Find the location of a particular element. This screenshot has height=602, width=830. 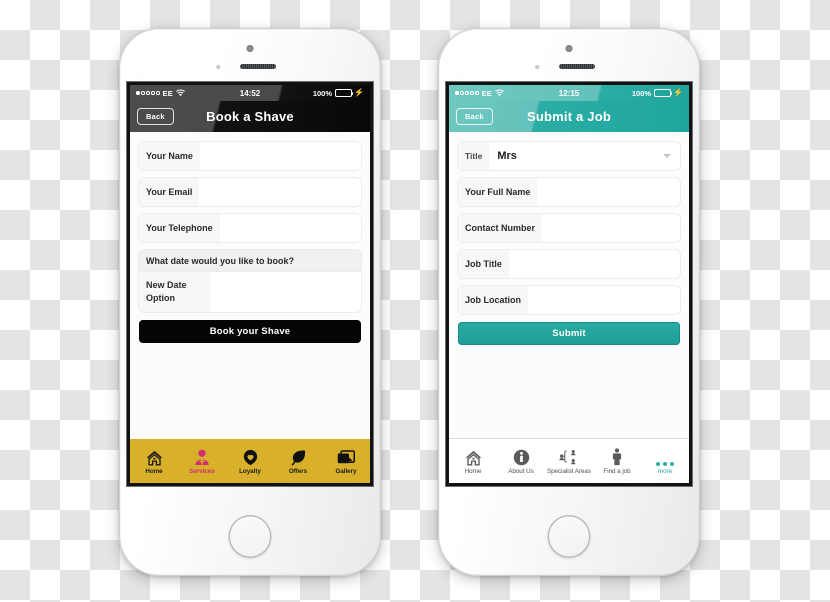

field-label-zone: Job Title is located at coordinates (483, 264).